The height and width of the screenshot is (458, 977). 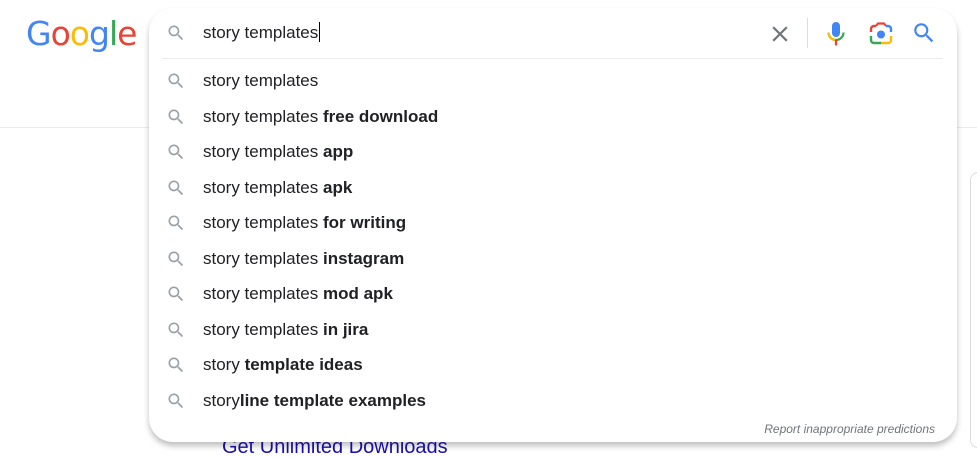 I want to click on image-search-button, so click(x=881, y=34).